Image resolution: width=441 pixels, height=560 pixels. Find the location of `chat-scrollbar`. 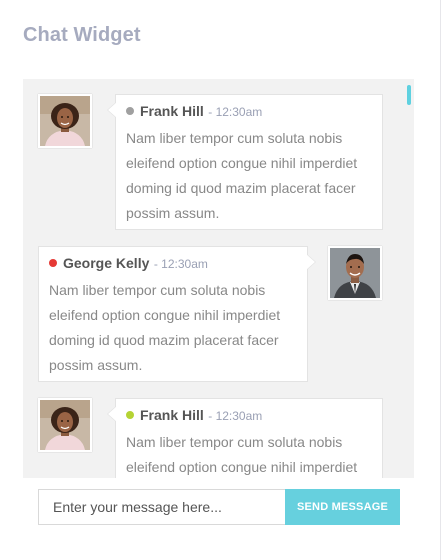

chat-scrollbar is located at coordinates (409, 278).